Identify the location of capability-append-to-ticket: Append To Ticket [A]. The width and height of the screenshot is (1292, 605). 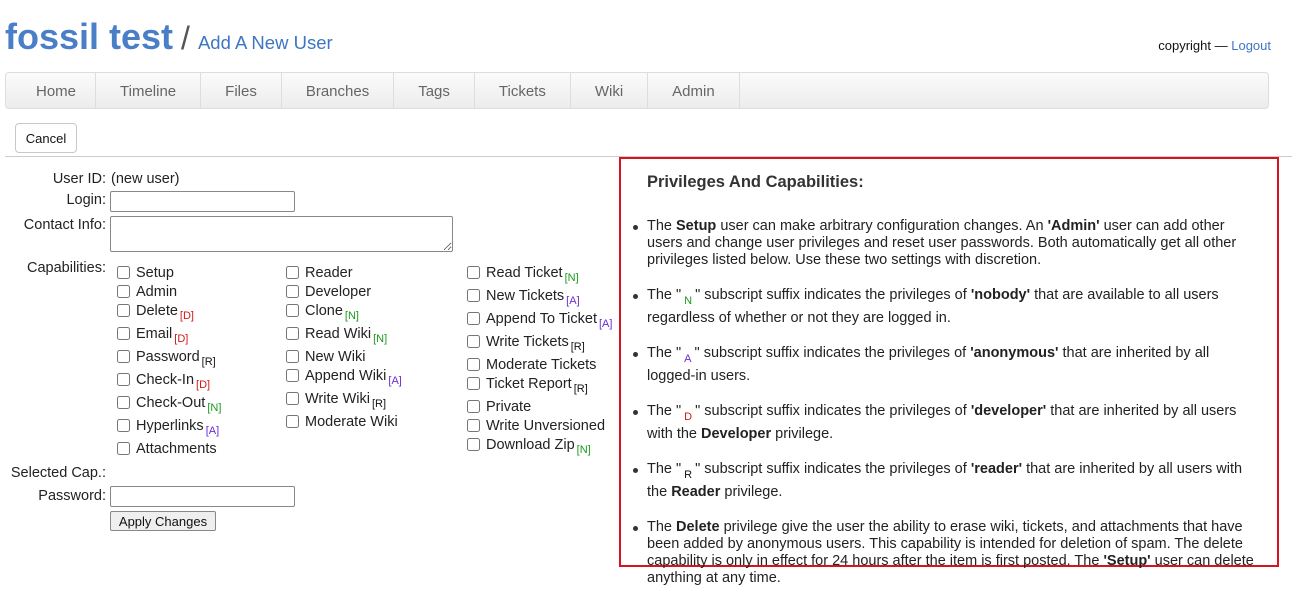
(539, 321).